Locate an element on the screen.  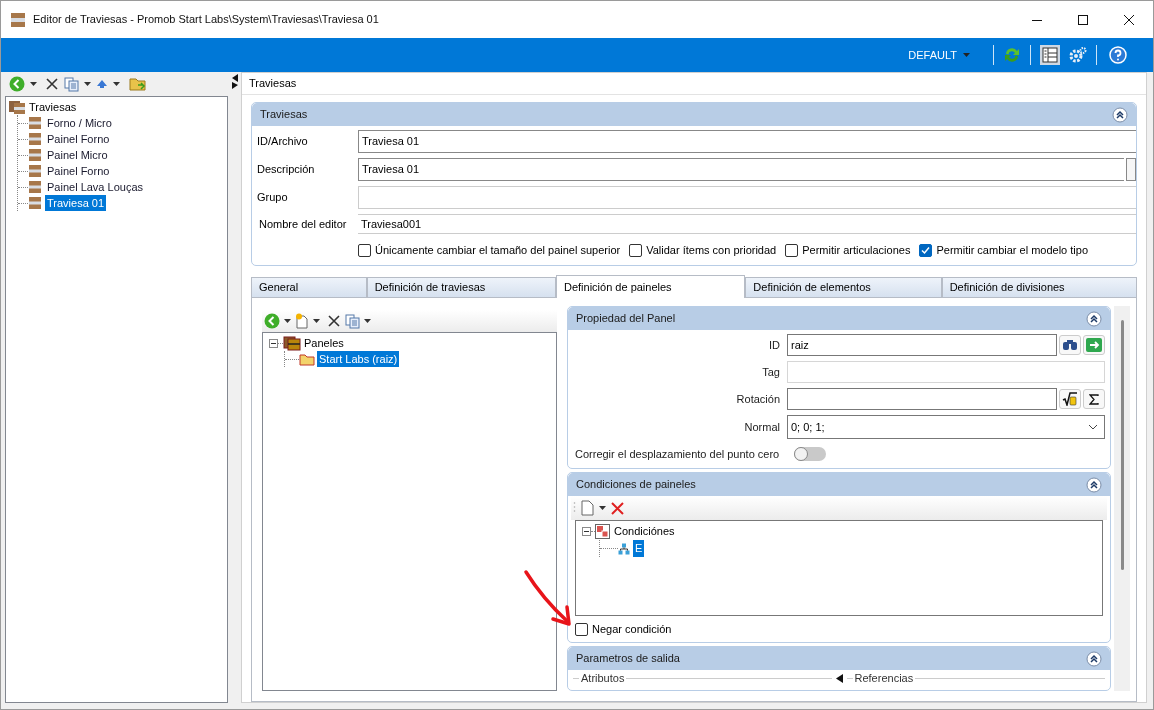
group-title: Referencias is located at coordinates (884, 678).